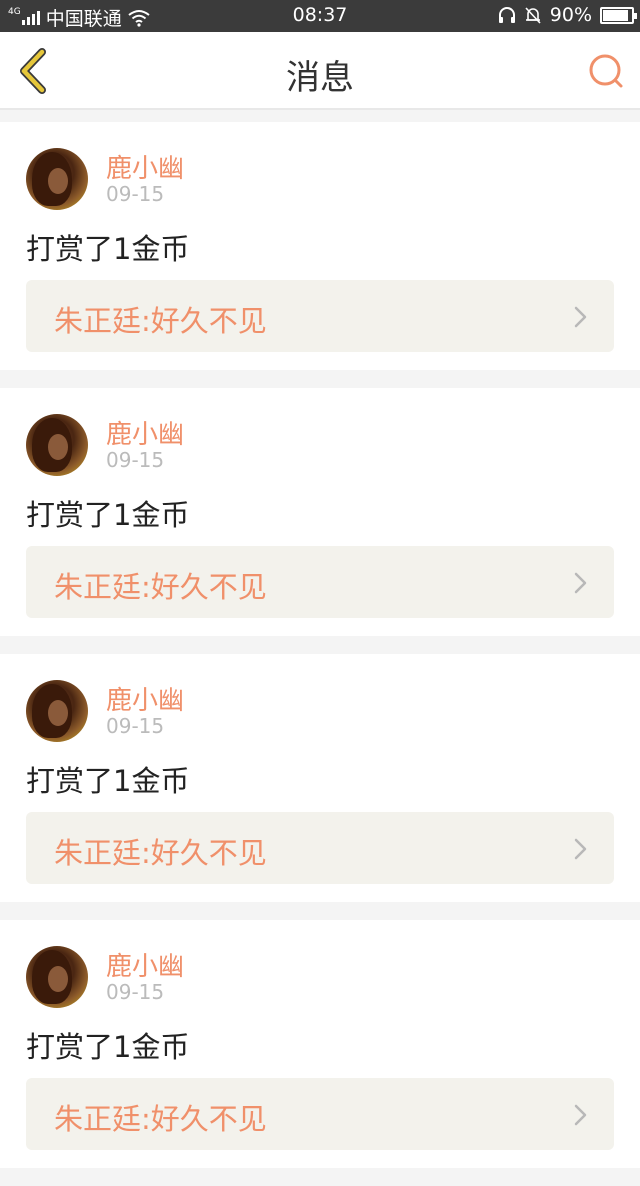 The image size is (640, 1186). I want to click on page-title: 消息, so click(320, 78).